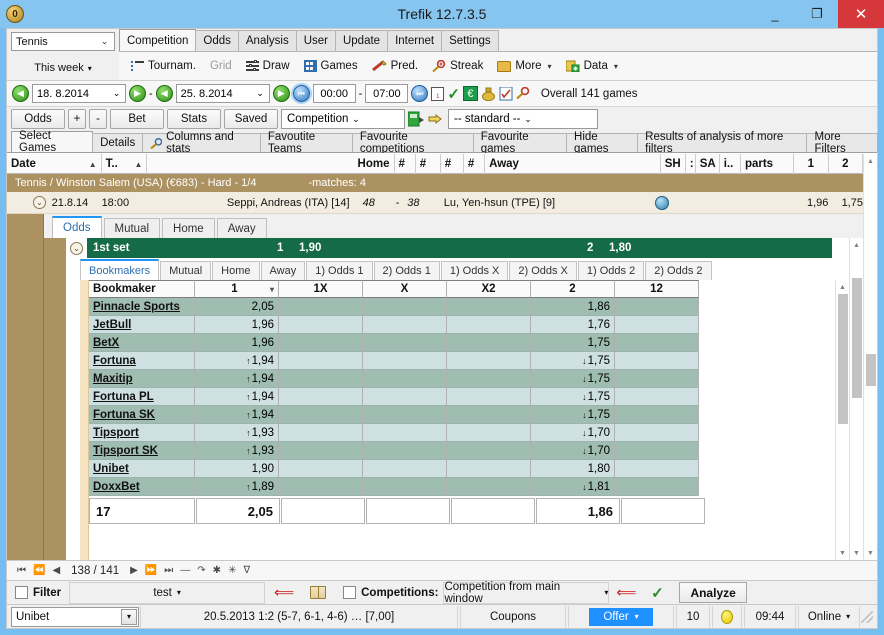 The height and width of the screenshot is (635, 884). Describe the element at coordinates (523, 119) in the screenshot. I see `standard-combo: -- standard -- ⌄` at that location.